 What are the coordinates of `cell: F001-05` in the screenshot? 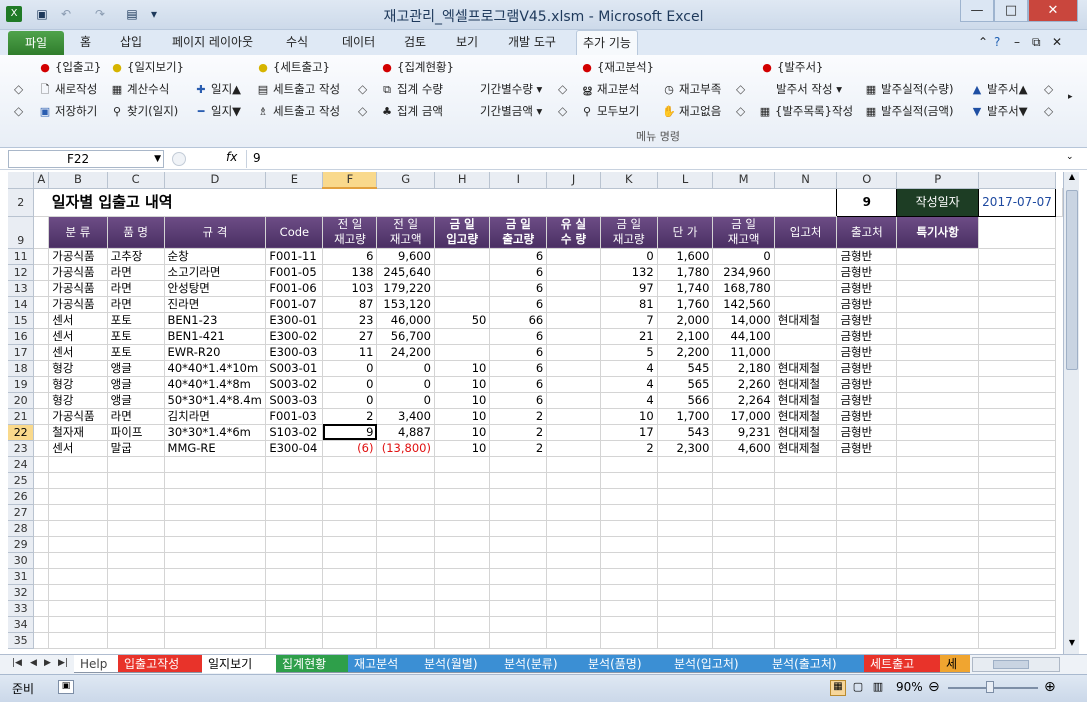 It's located at (294, 272).